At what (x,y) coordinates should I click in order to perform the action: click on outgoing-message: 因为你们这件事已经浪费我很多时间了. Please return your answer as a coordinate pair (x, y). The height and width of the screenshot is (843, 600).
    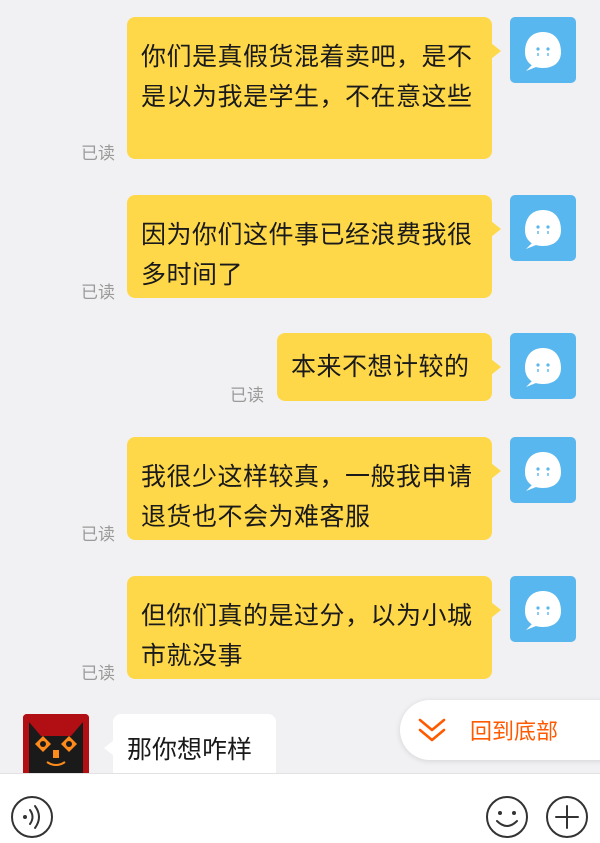
    Looking at the image, I should click on (314, 246).